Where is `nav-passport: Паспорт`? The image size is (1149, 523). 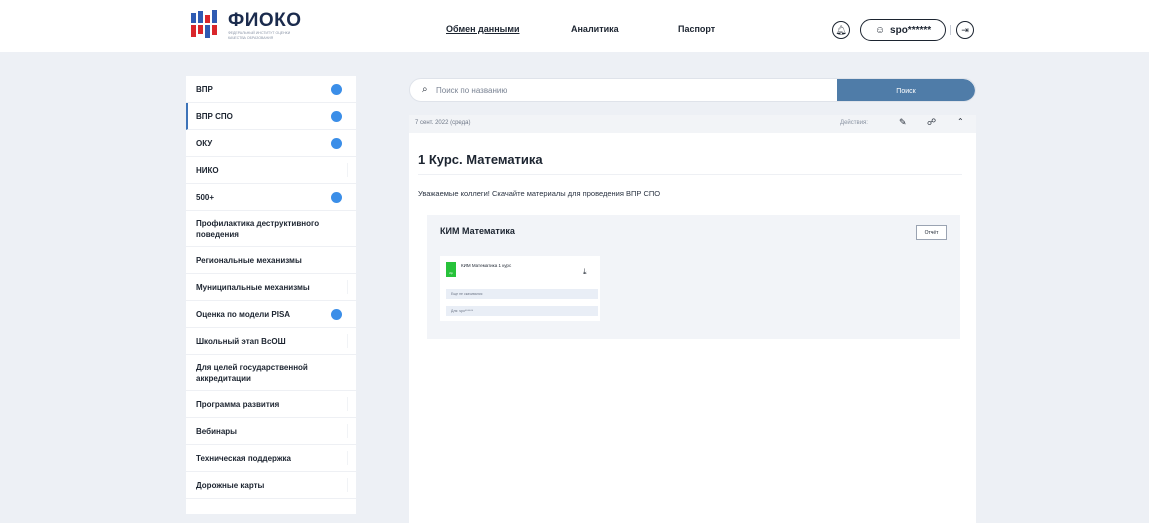
nav-passport: Паспорт is located at coordinates (696, 29).